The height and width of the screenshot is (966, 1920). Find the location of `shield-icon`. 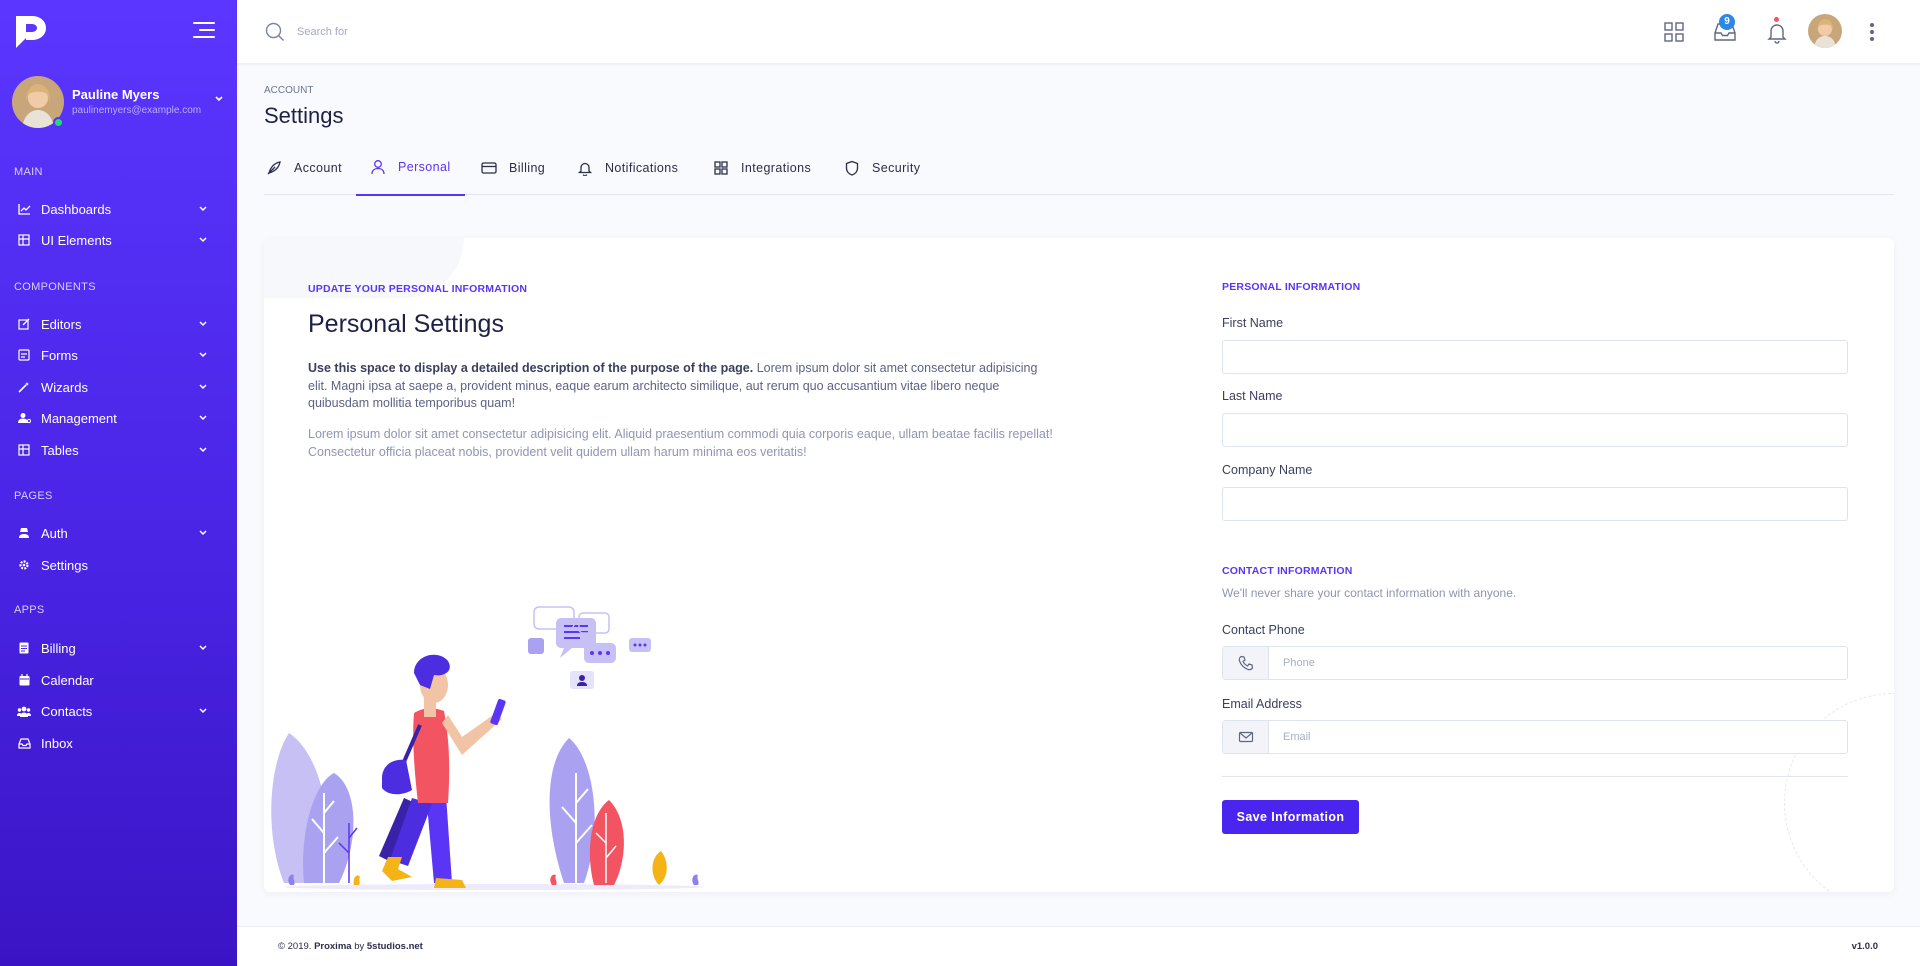

shield-icon is located at coordinates (852, 168).